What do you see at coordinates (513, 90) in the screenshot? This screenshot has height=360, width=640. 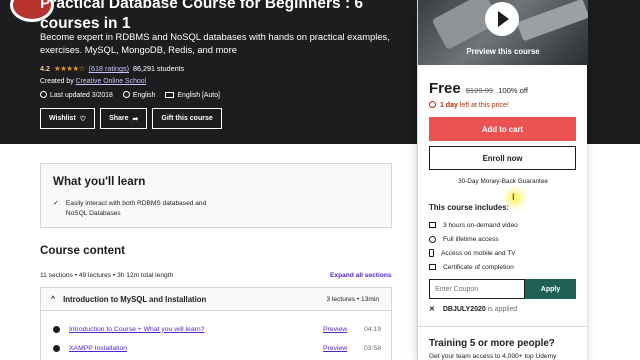 I see `discount-percent: 100% off` at bounding box center [513, 90].